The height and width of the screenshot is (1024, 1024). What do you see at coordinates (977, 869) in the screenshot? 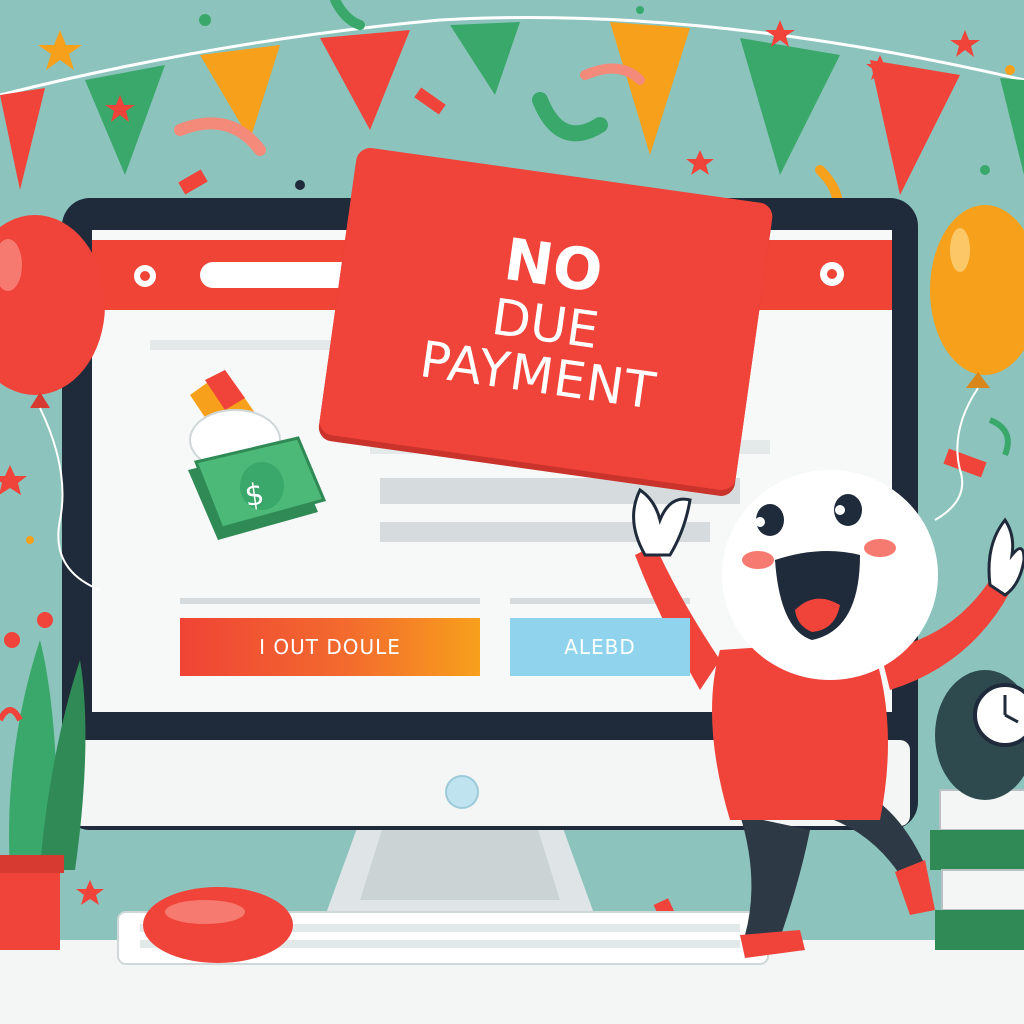
I see `books-stack` at bounding box center [977, 869].